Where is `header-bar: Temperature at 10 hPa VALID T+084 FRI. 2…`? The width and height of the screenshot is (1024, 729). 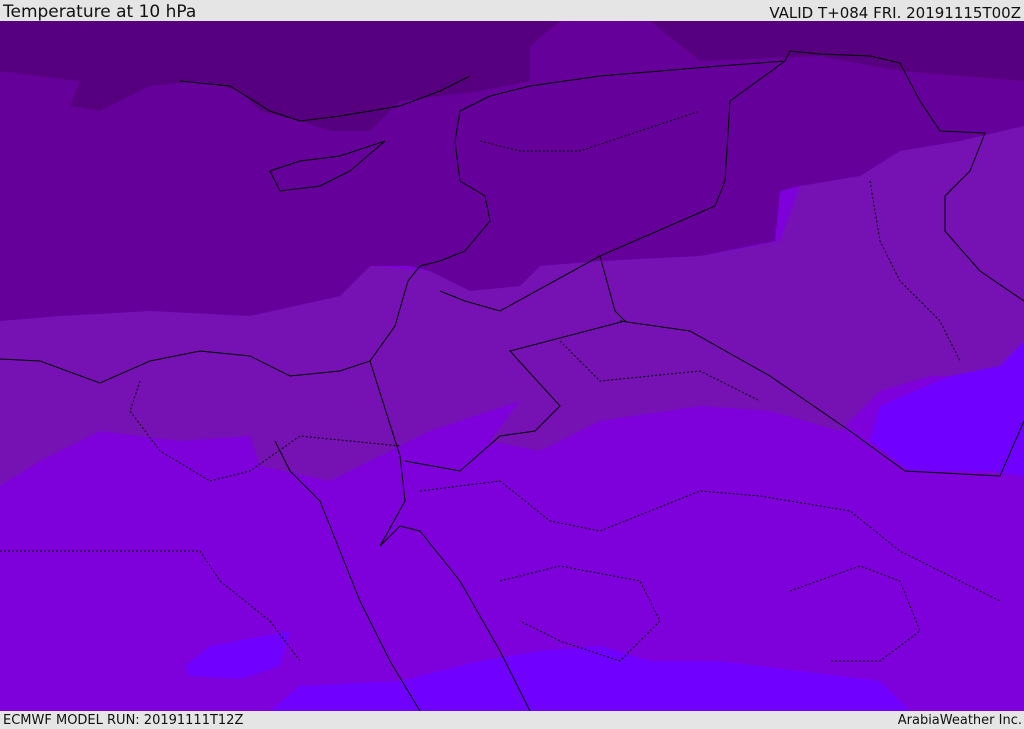
header-bar: Temperature at 10 hPa VALID T+084 FRI. 2… is located at coordinates (512, 10).